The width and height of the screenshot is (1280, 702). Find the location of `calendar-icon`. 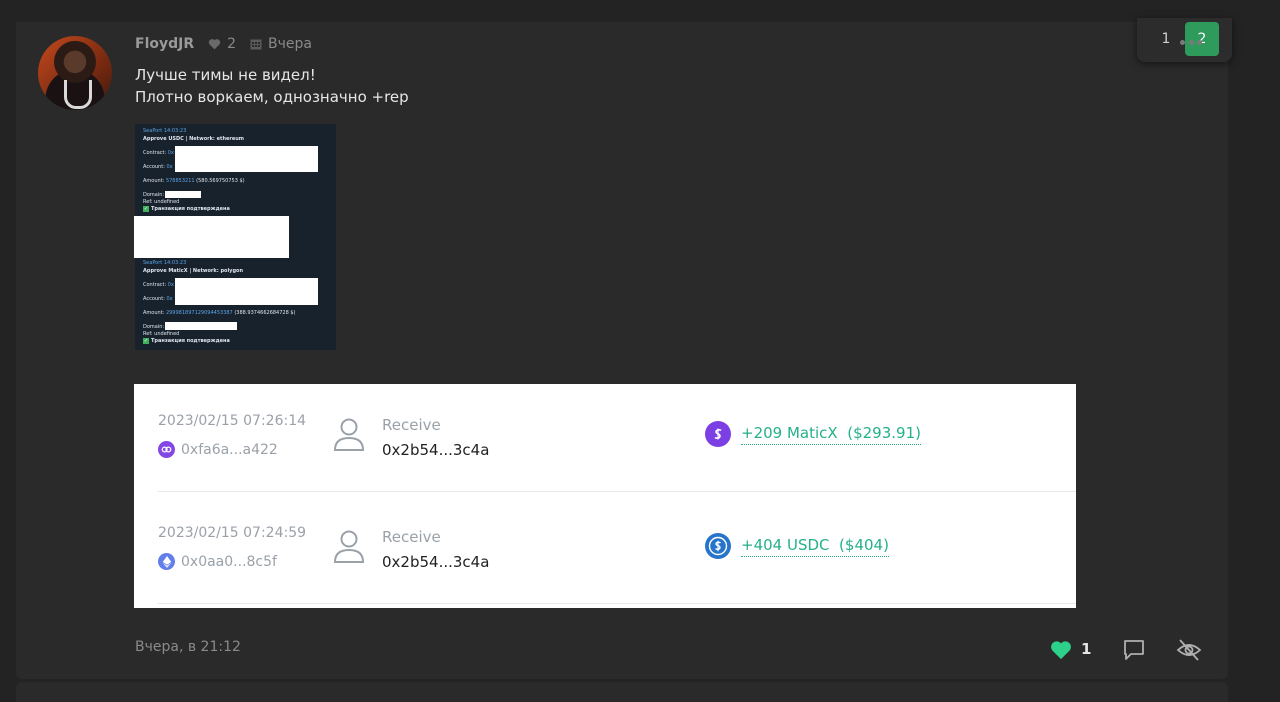

calendar-icon is located at coordinates (256, 44).